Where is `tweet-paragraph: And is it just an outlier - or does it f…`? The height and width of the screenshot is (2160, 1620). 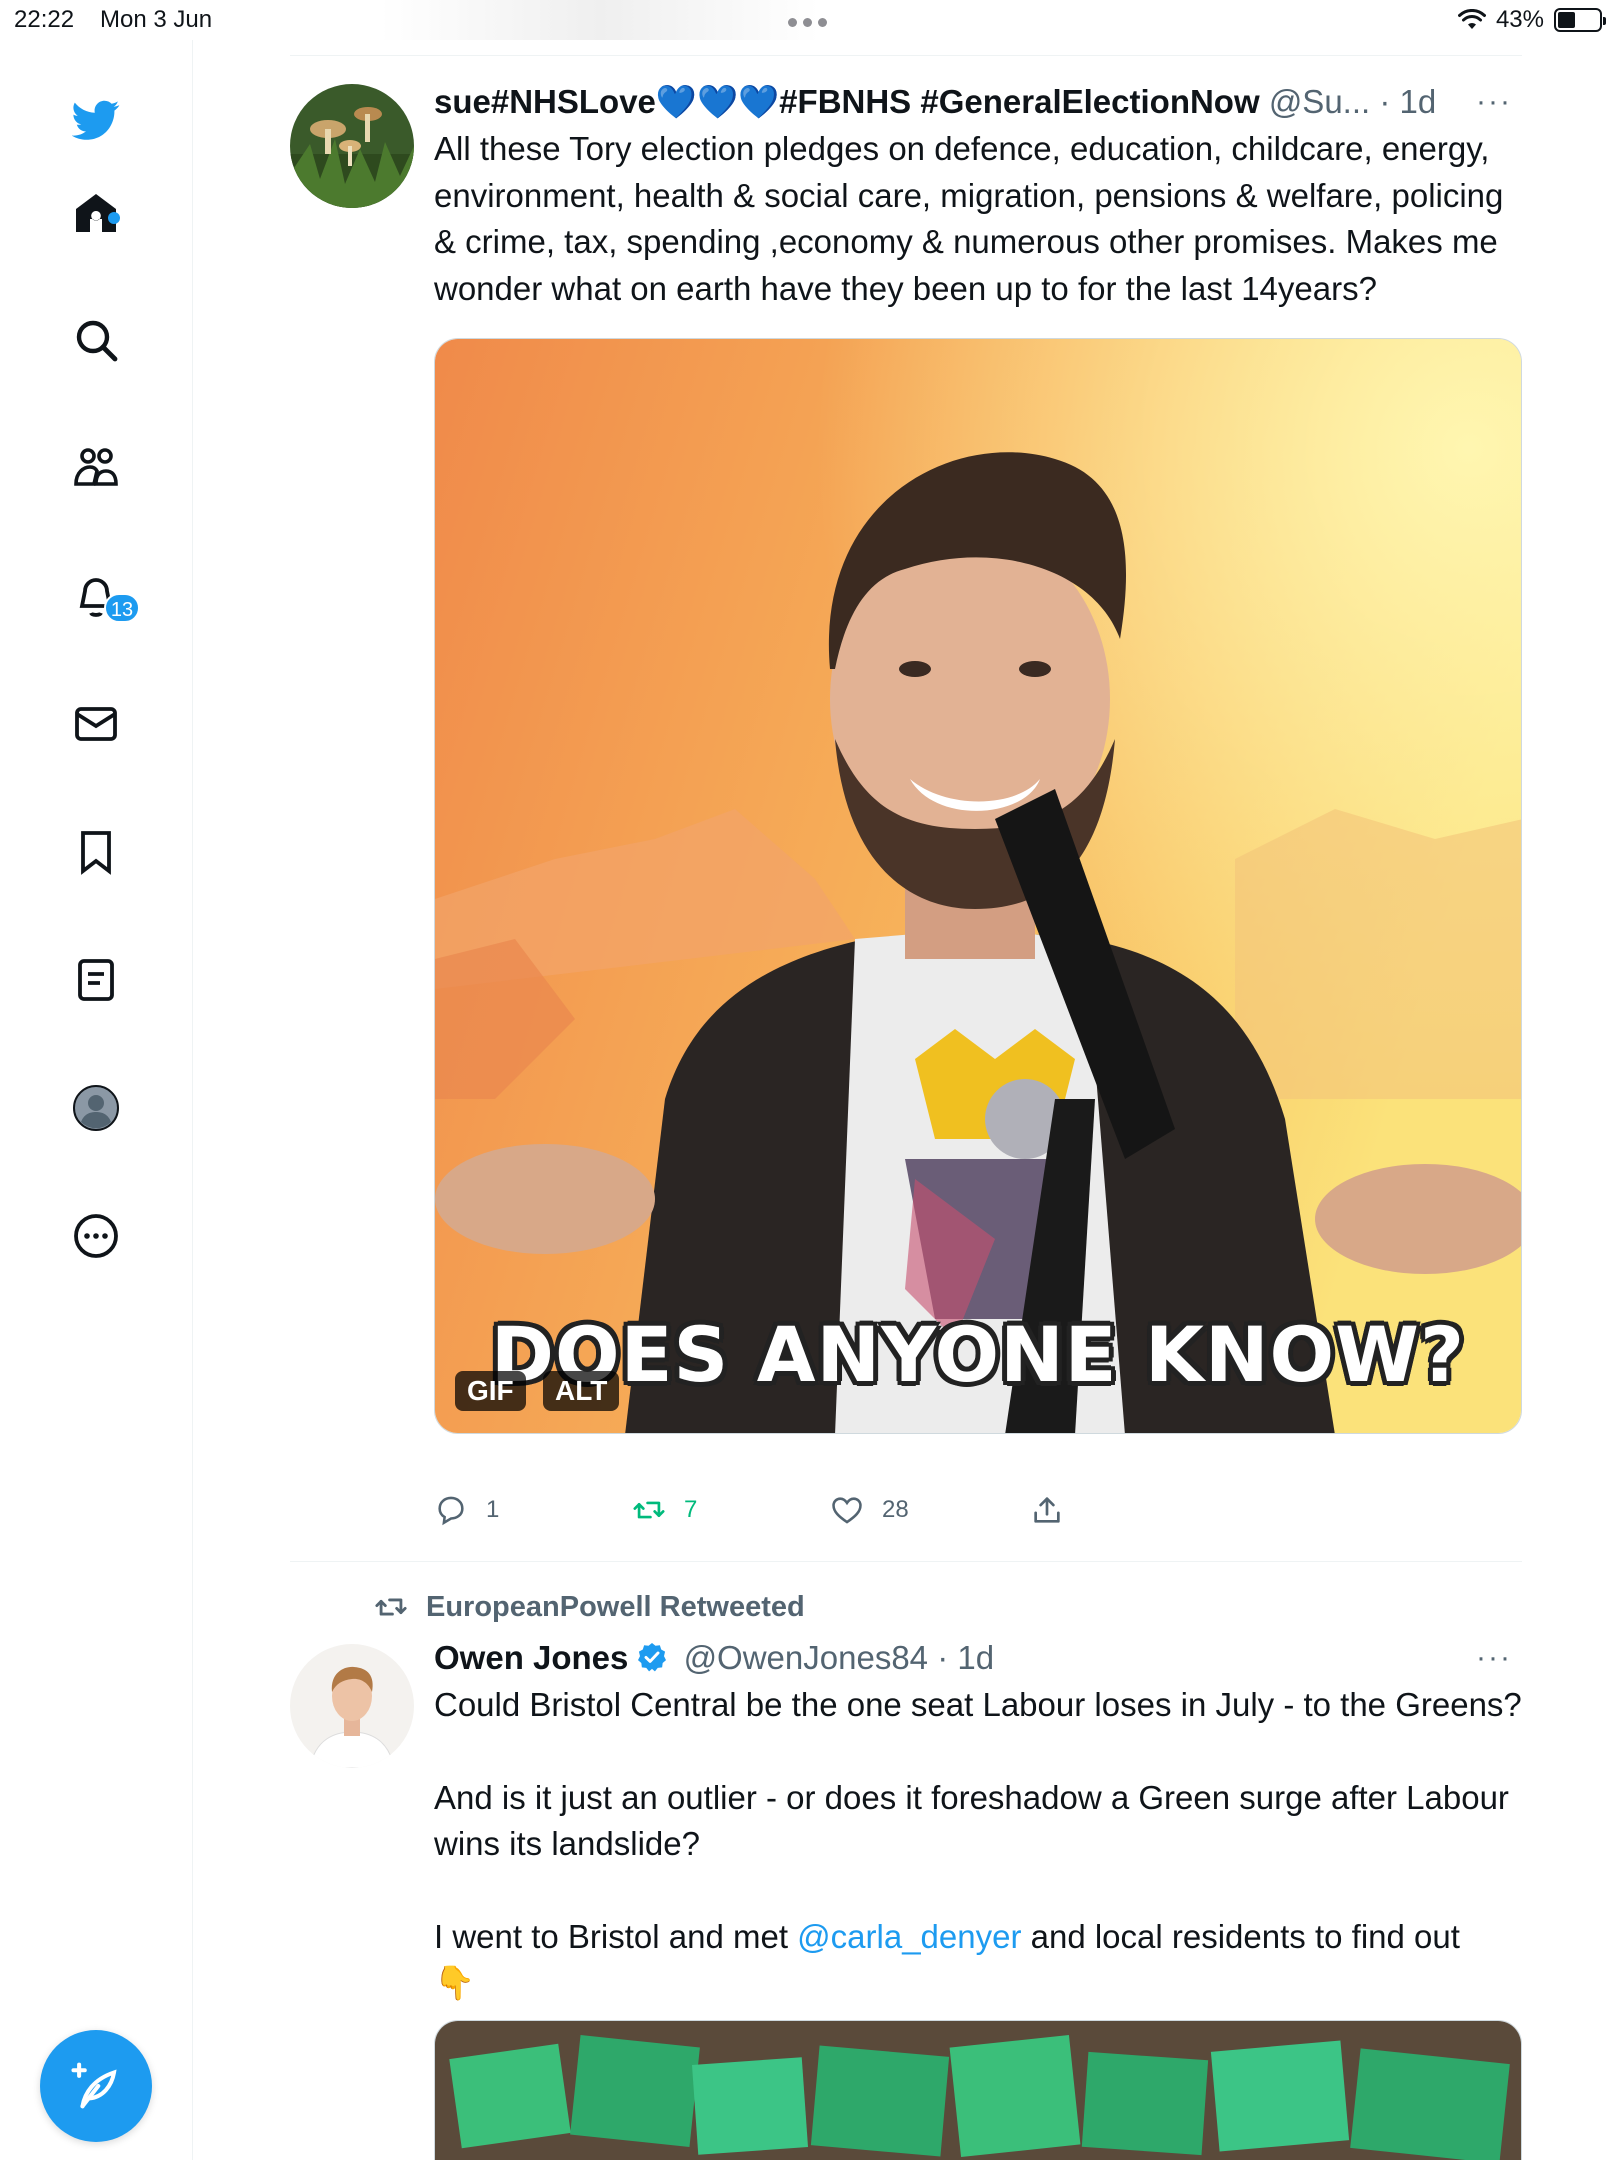 tweet-paragraph: And is it just an outlier - or does it f… is located at coordinates (971, 1820).